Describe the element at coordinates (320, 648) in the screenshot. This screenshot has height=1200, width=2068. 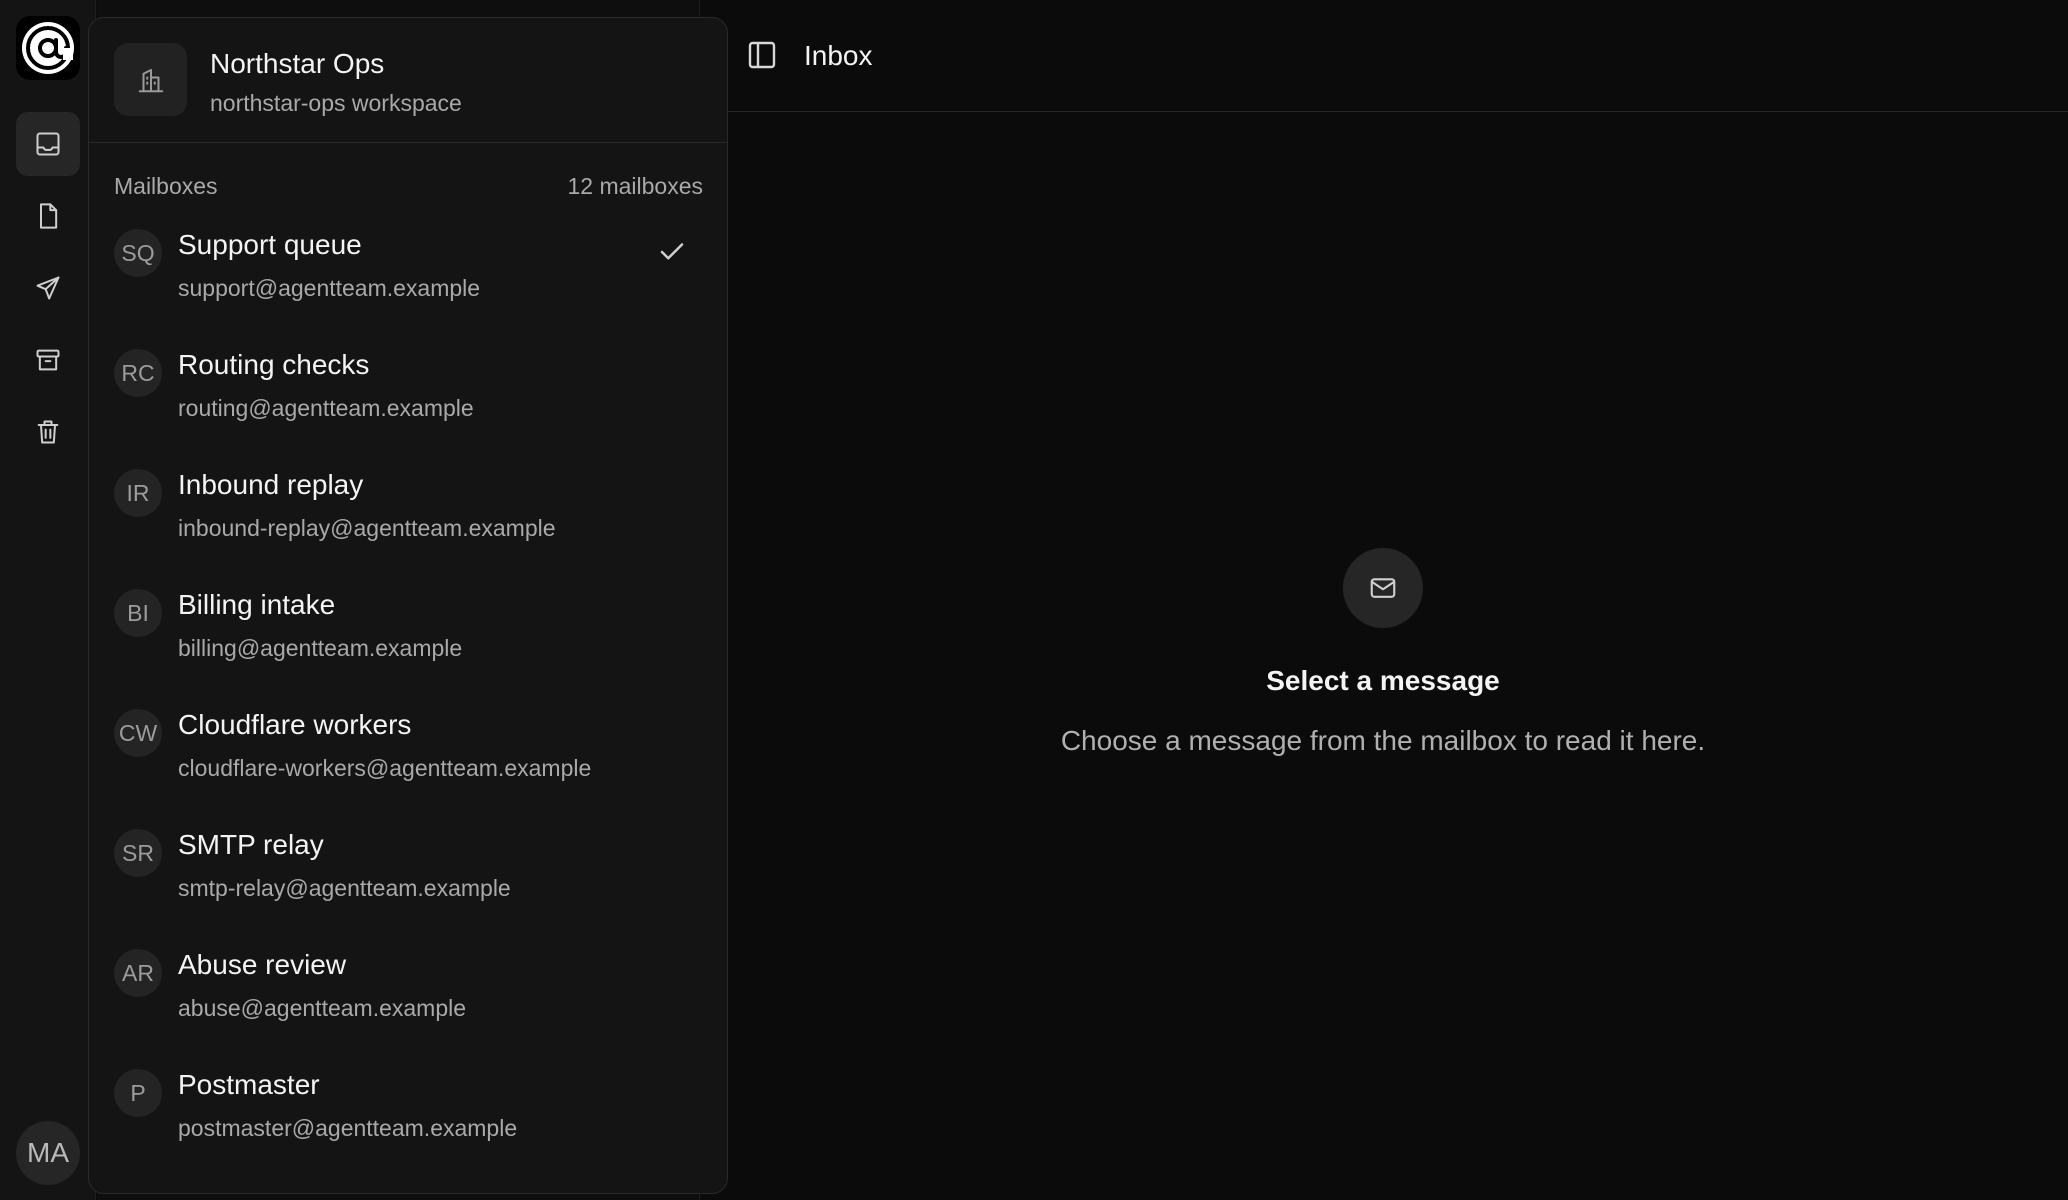
I see `mailbox-email: billing@agentteam.example` at that location.